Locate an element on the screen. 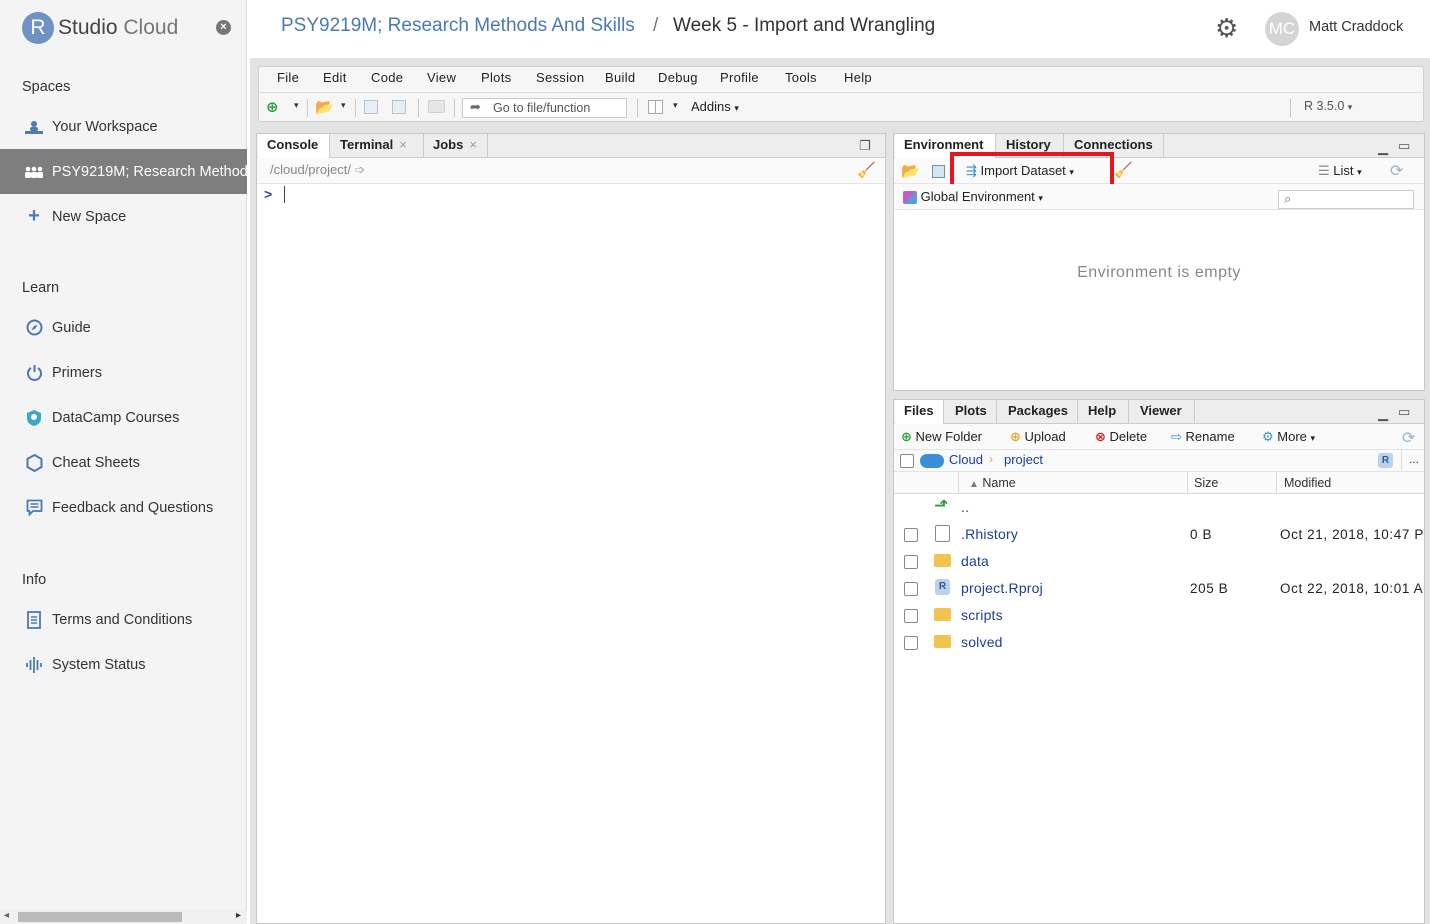 The height and width of the screenshot is (924, 1430). console-input-cursor is located at coordinates (284, 194).